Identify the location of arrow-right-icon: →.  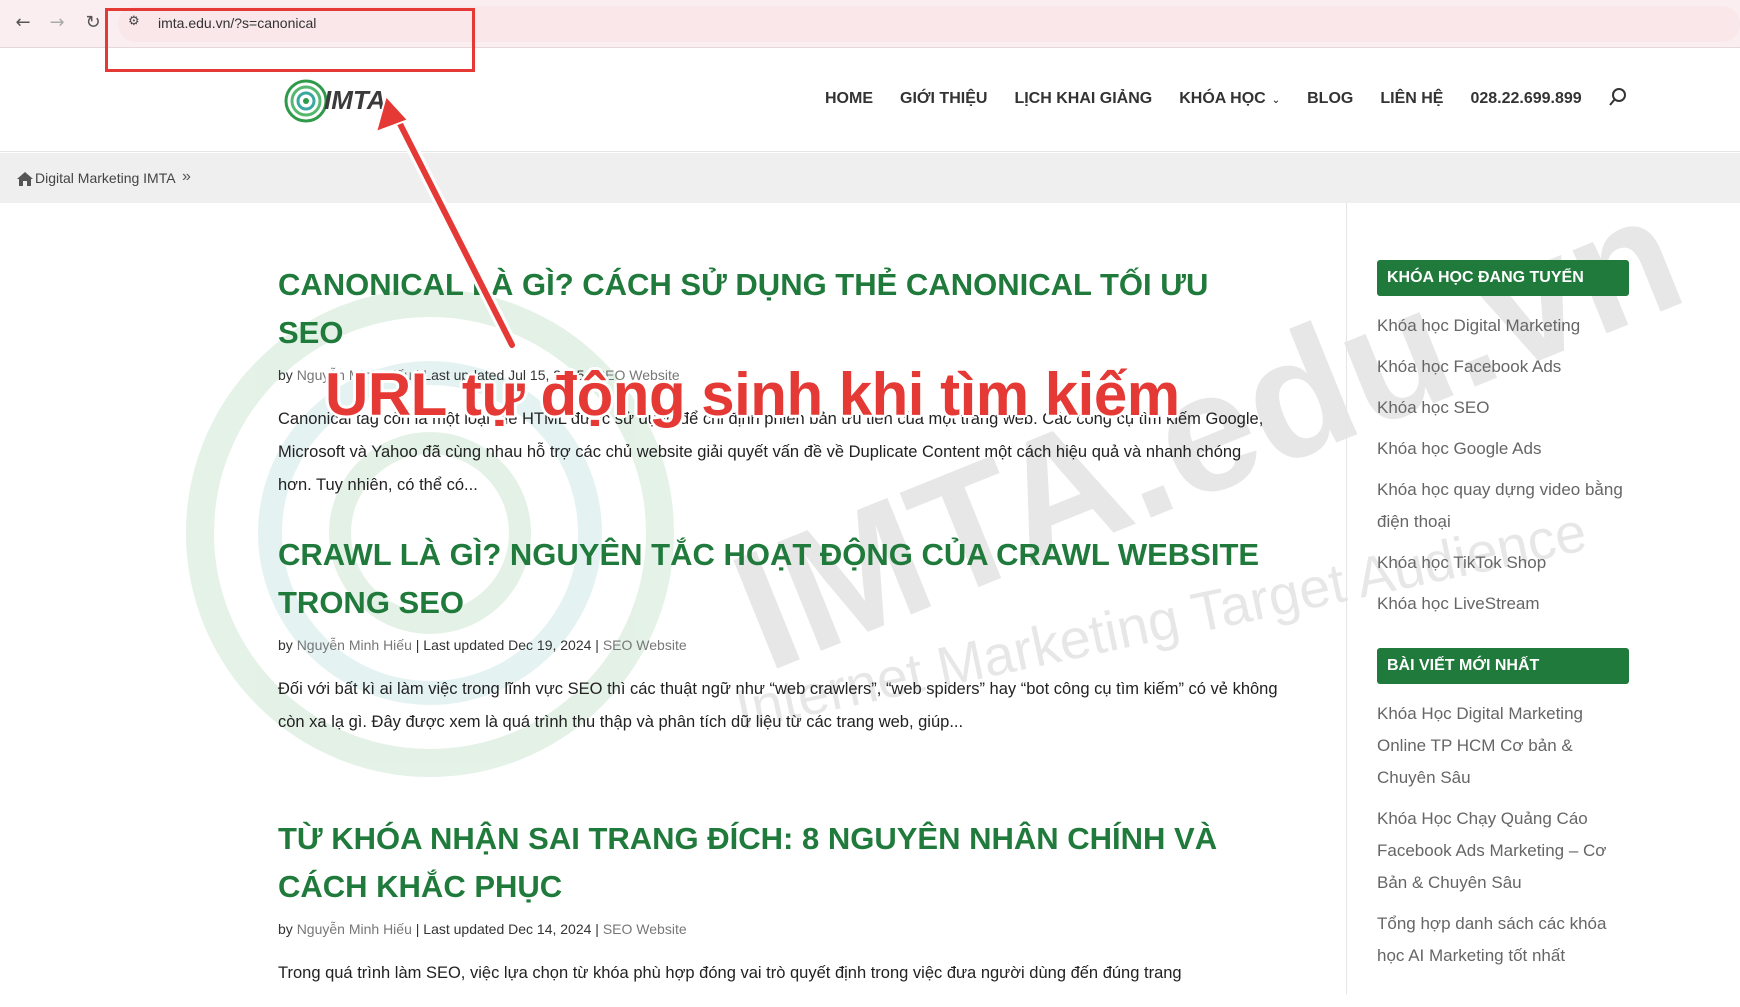
(57, 23).